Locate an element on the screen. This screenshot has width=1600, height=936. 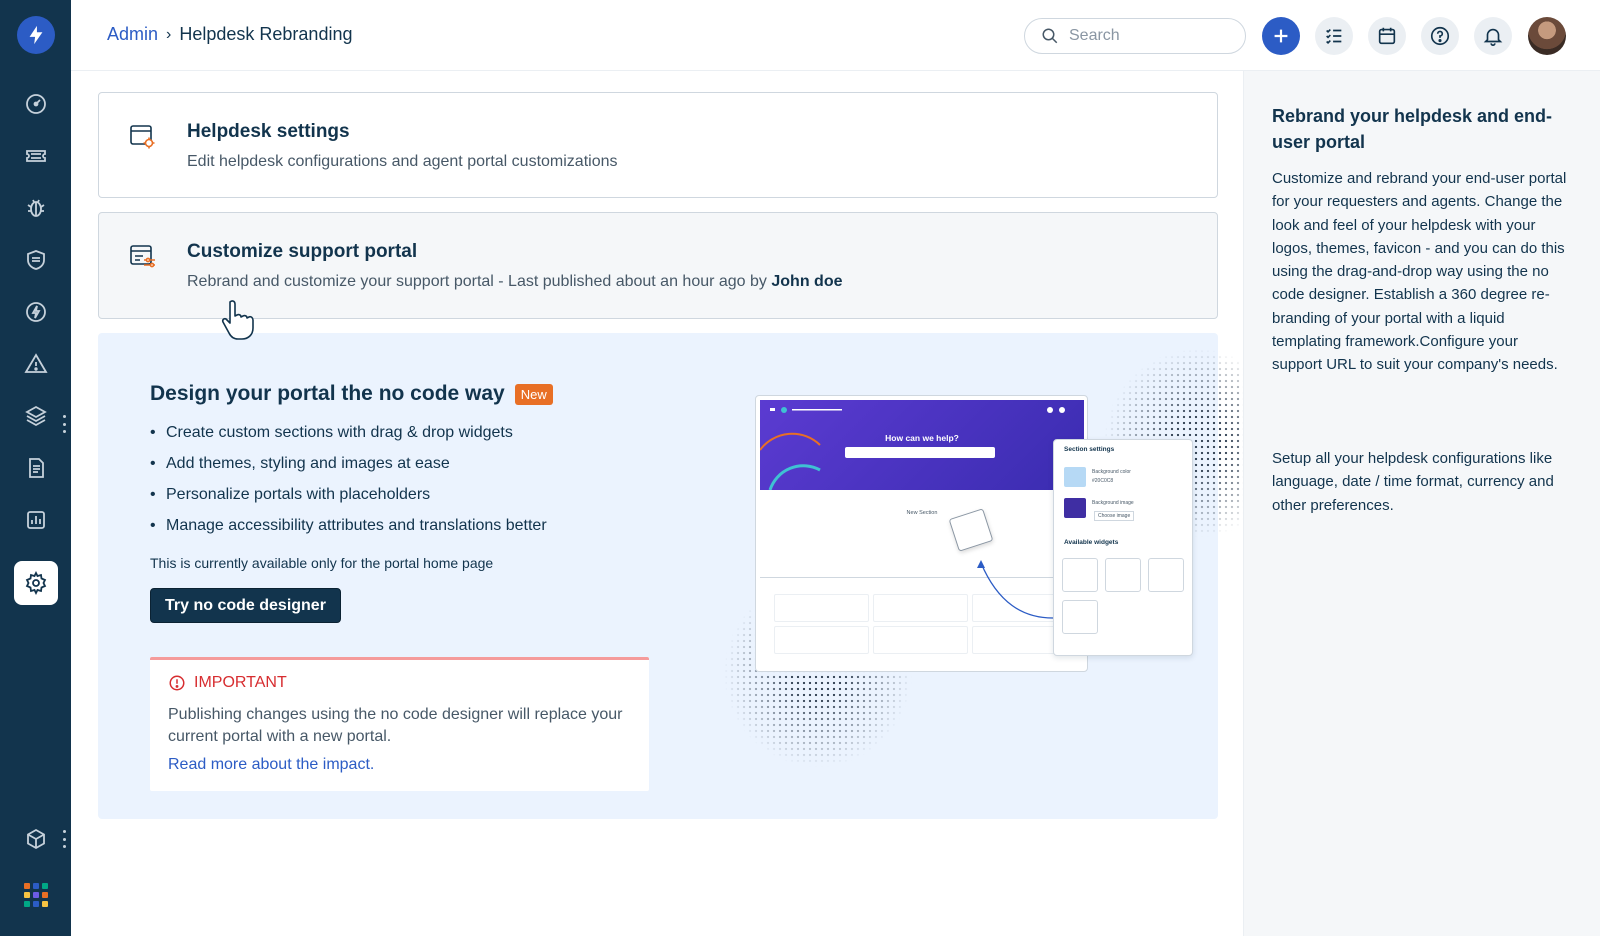
sidebar-item-assets is located at coordinates (36, 416).